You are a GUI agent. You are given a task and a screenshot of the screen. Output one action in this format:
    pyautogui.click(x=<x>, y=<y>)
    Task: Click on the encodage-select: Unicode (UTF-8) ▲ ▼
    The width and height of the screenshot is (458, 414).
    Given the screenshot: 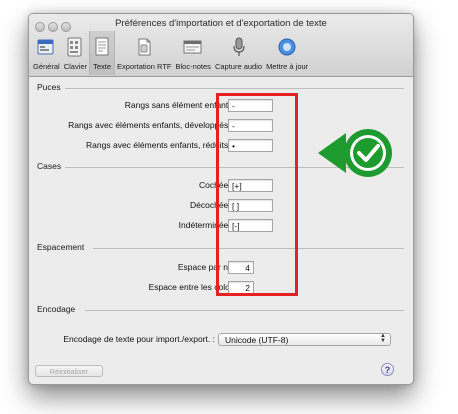 What is the action you would take?
    pyautogui.click(x=304, y=339)
    